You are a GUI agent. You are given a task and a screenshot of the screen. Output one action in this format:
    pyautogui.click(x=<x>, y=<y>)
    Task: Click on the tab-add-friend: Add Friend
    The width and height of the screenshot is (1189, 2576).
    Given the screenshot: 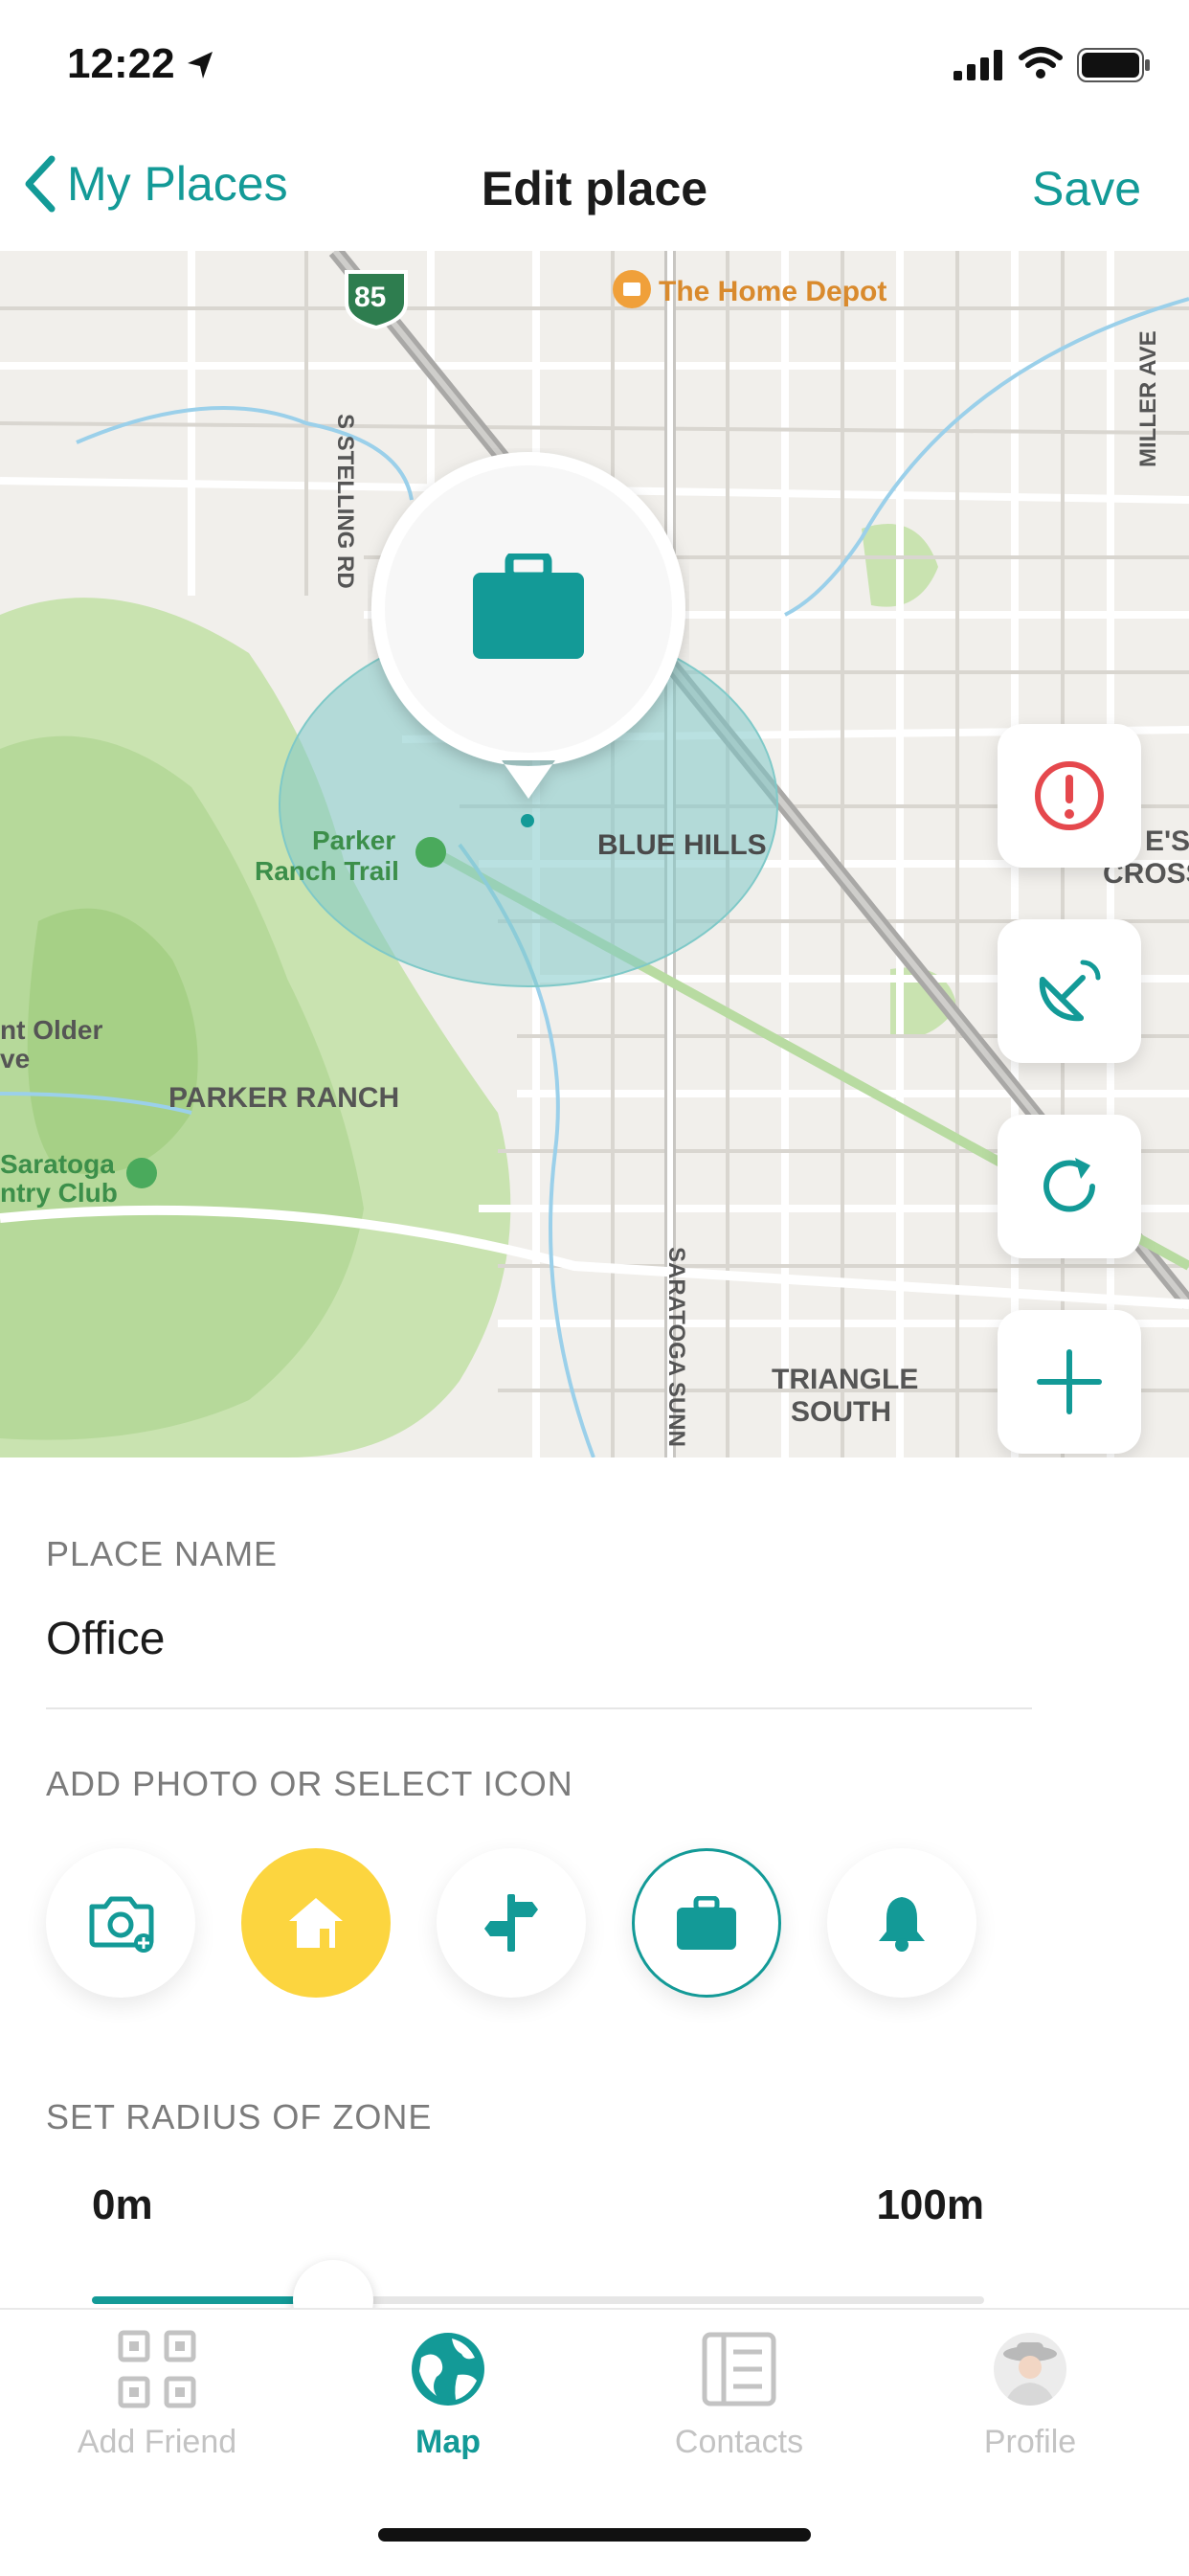 What is the action you would take?
    pyautogui.click(x=157, y=2395)
    